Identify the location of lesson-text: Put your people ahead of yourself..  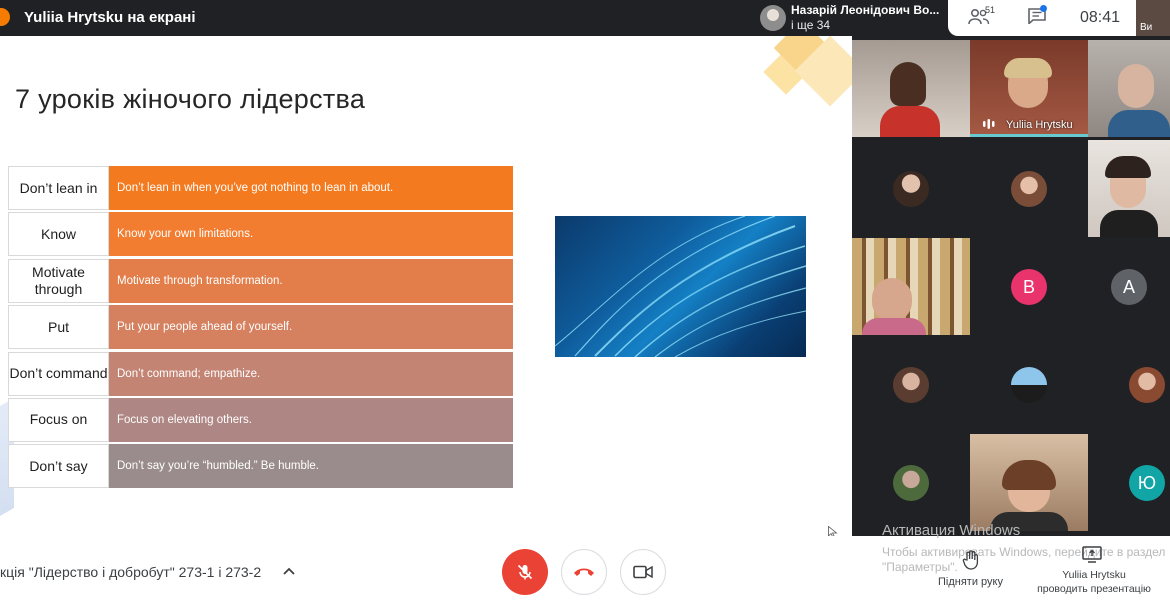
(311, 327).